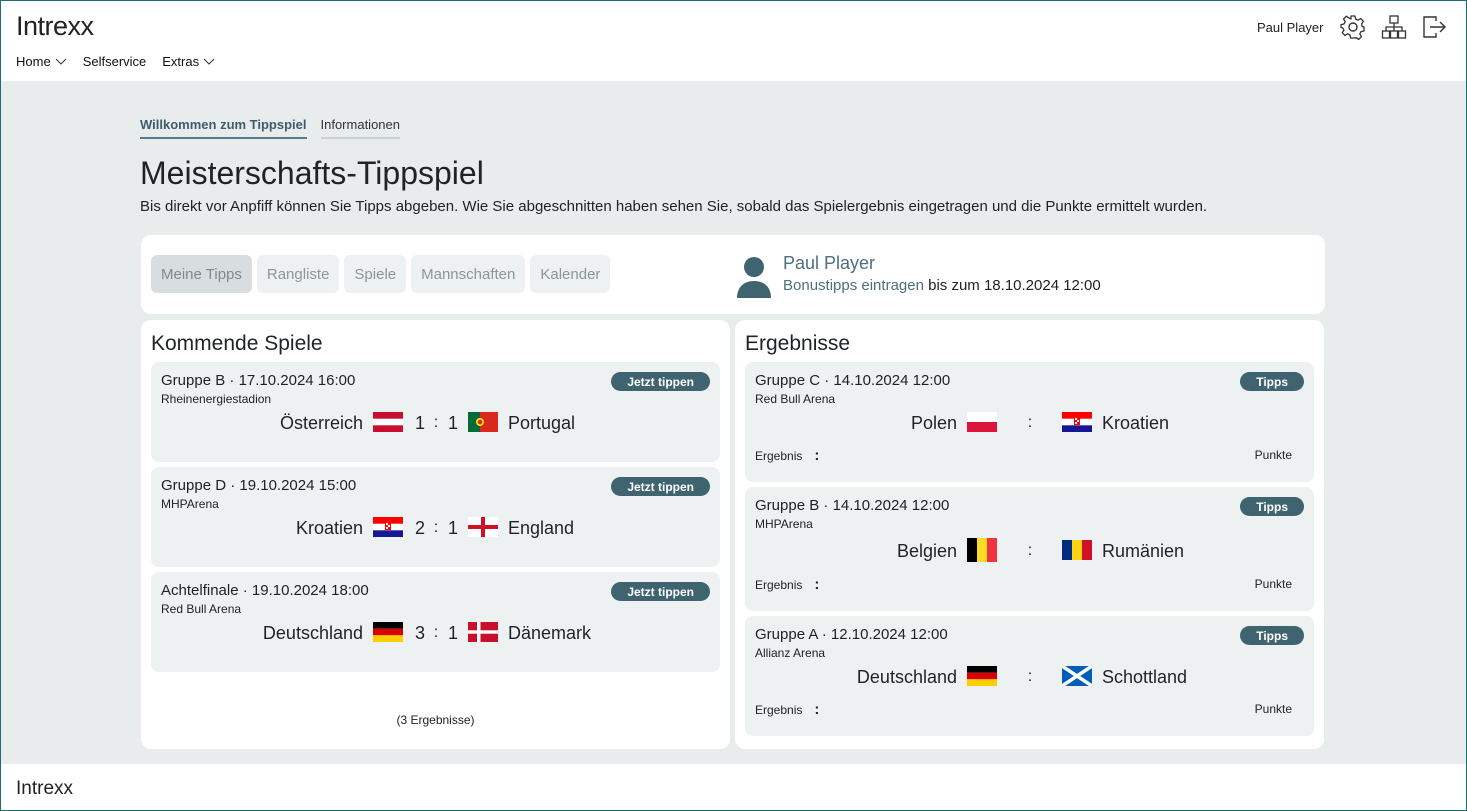 The image size is (1467, 811). Describe the element at coordinates (891, 505) in the screenshot. I see `match-datetime: 14.10.2024 12:00` at that location.